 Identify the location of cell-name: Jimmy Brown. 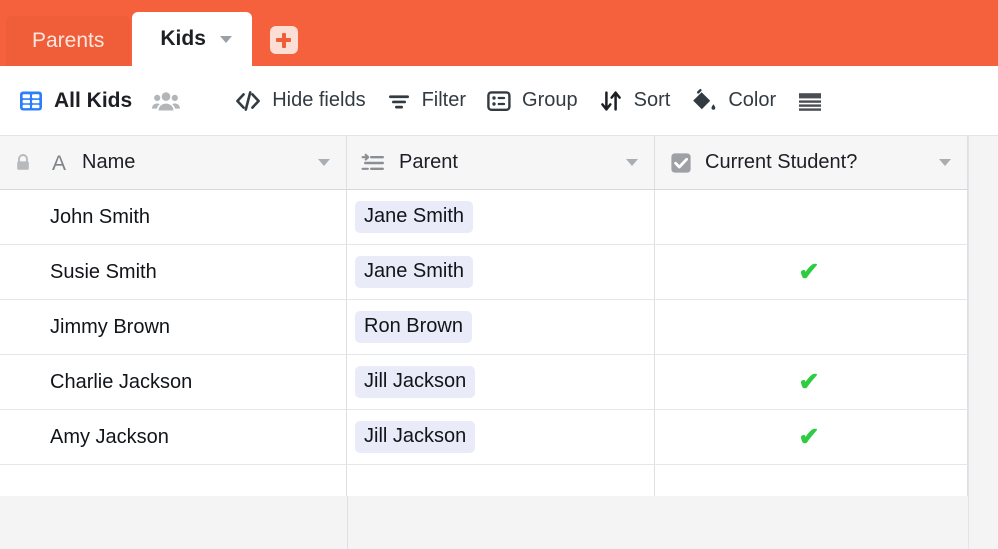
(173, 327).